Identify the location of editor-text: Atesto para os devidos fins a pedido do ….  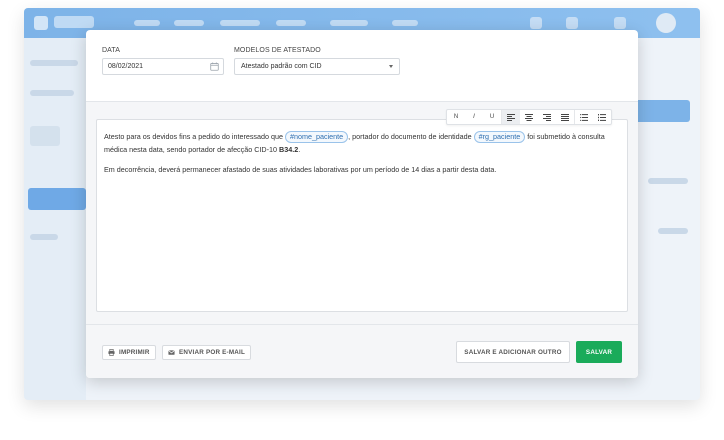
(195, 136).